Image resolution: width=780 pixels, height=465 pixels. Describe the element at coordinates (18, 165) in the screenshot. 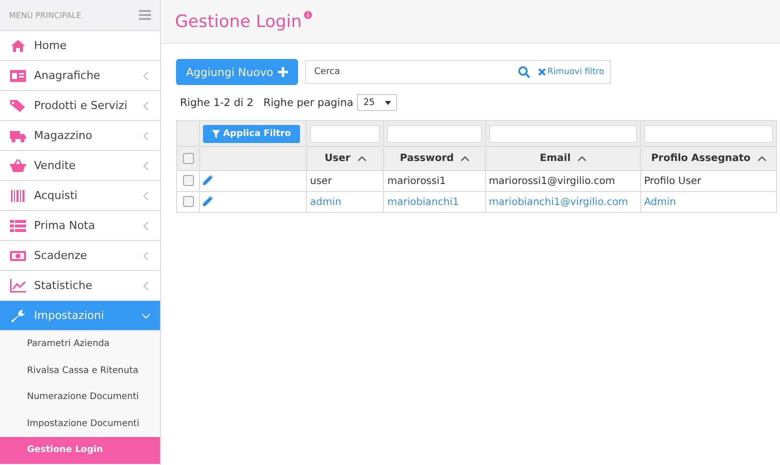

I see `basket-icon` at that location.